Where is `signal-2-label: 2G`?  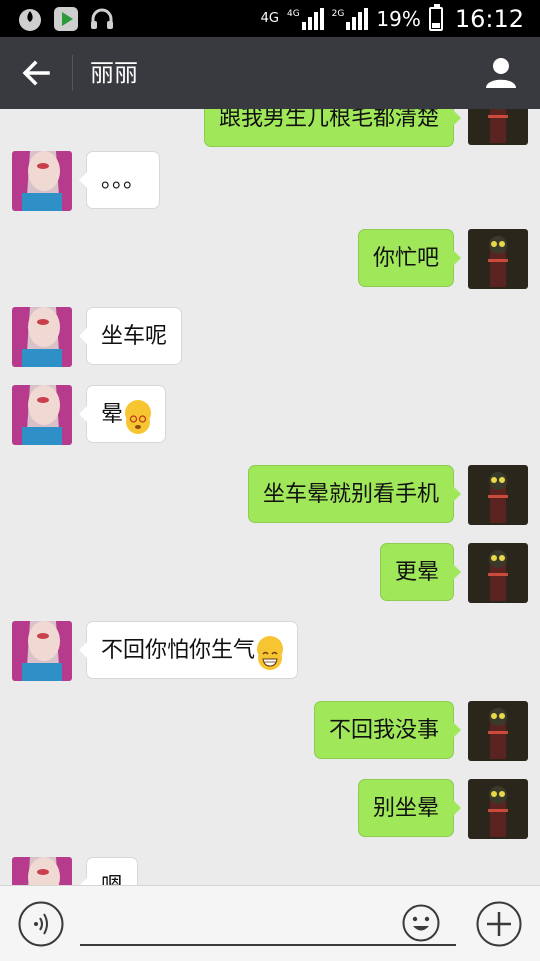
signal-2-label: 2G is located at coordinates (338, 13).